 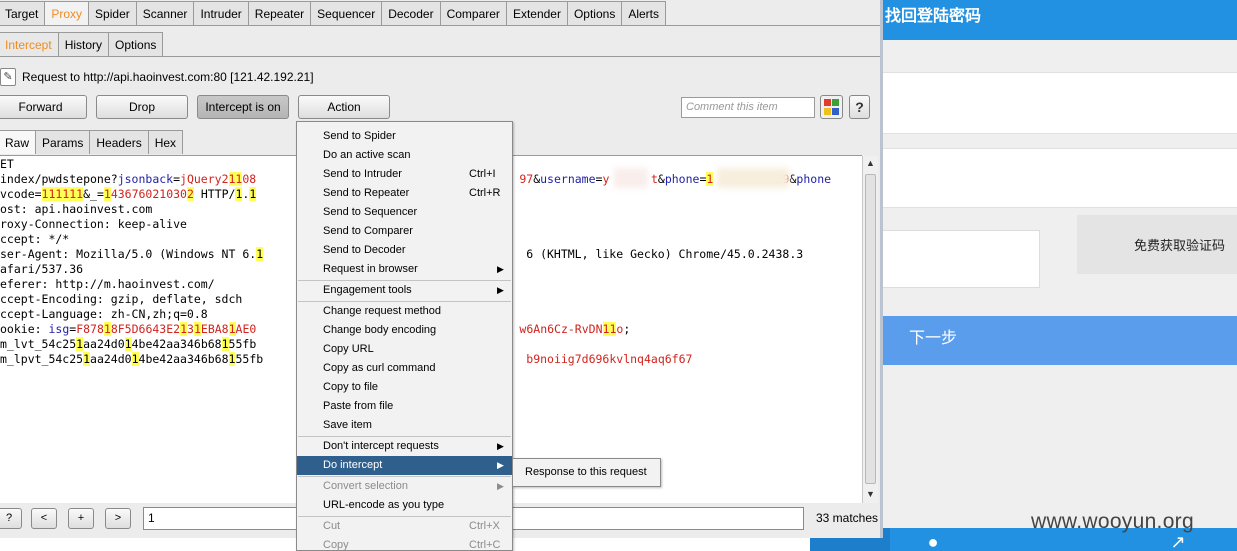 I want to click on help-button: ?, so click(x=859, y=107).